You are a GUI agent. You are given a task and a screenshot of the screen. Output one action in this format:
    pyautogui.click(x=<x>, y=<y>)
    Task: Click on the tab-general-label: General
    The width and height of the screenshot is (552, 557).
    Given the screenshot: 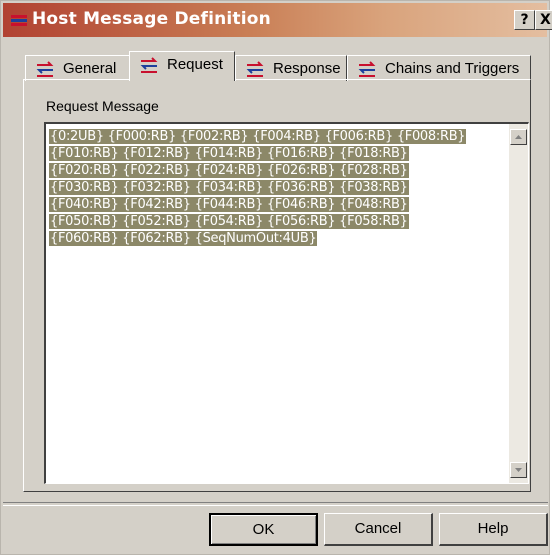 What is the action you would take?
    pyautogui.click(x=90, y=68)
    